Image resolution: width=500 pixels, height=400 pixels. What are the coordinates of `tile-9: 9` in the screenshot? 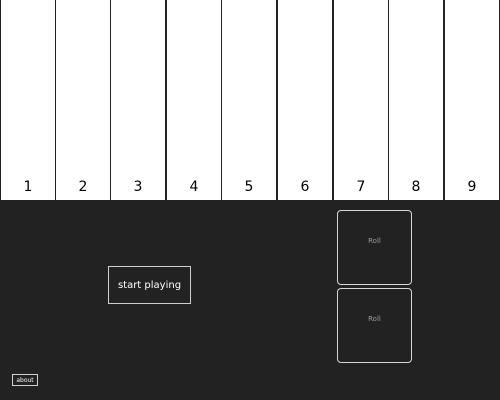 It's located at (472, 100).